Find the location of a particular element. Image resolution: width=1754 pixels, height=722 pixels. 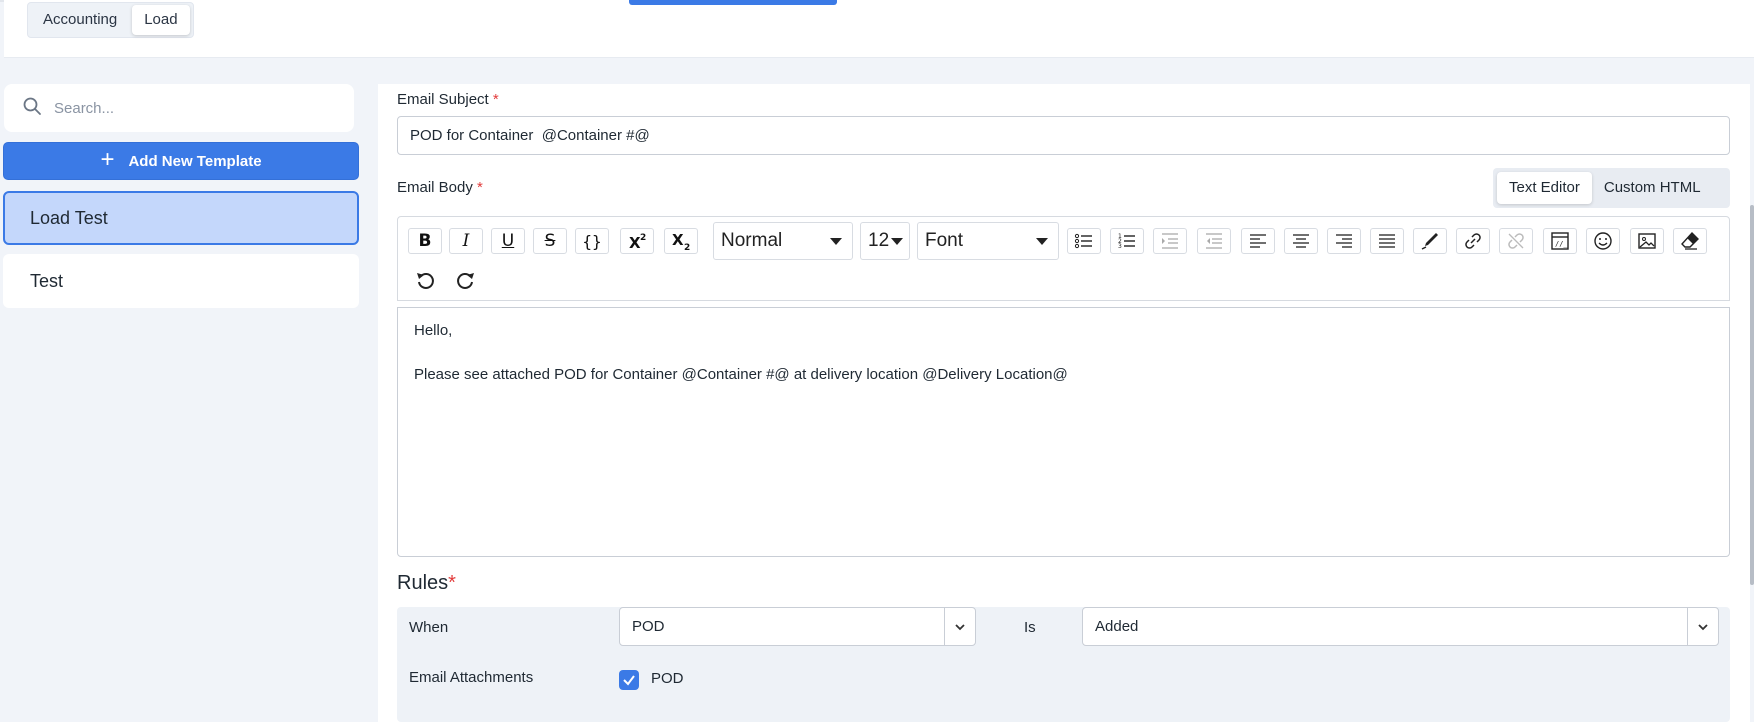

align-center-button is located at coordinates (1301, 241).